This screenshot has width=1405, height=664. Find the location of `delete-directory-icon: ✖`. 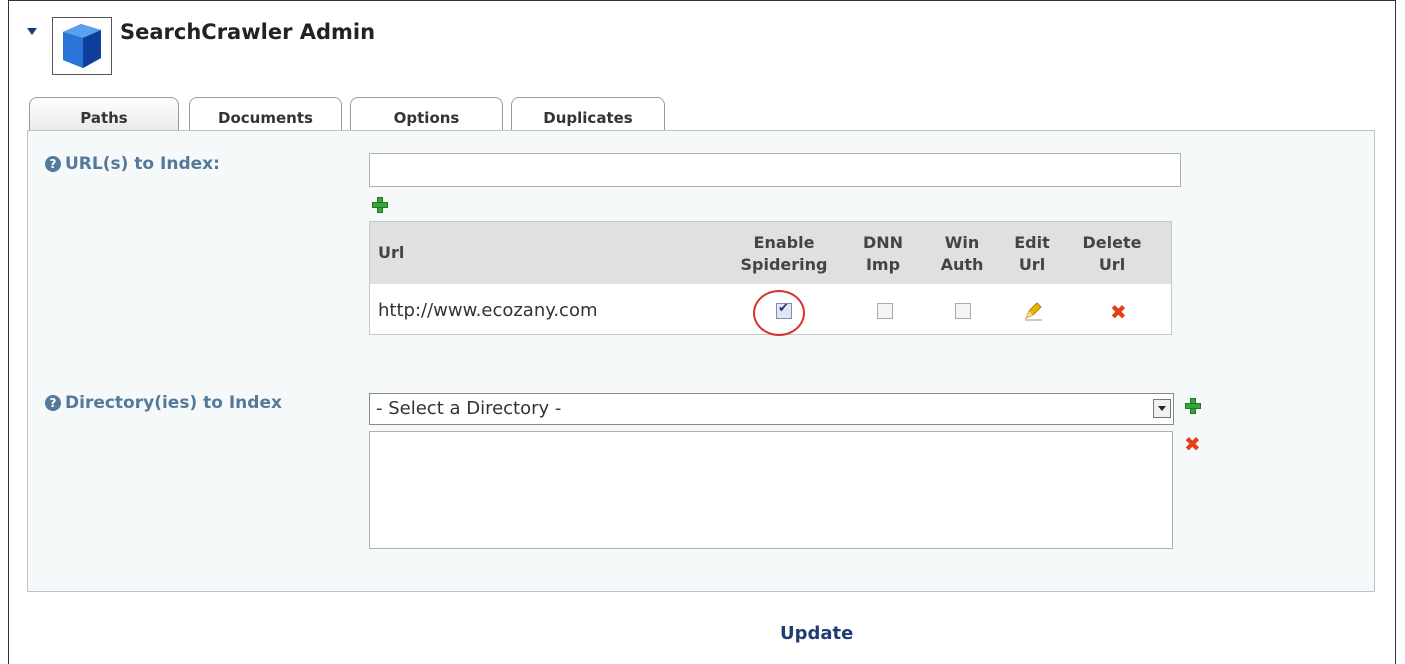

delete-directory-icon: ✖ is located at coordinates (1192, 444).